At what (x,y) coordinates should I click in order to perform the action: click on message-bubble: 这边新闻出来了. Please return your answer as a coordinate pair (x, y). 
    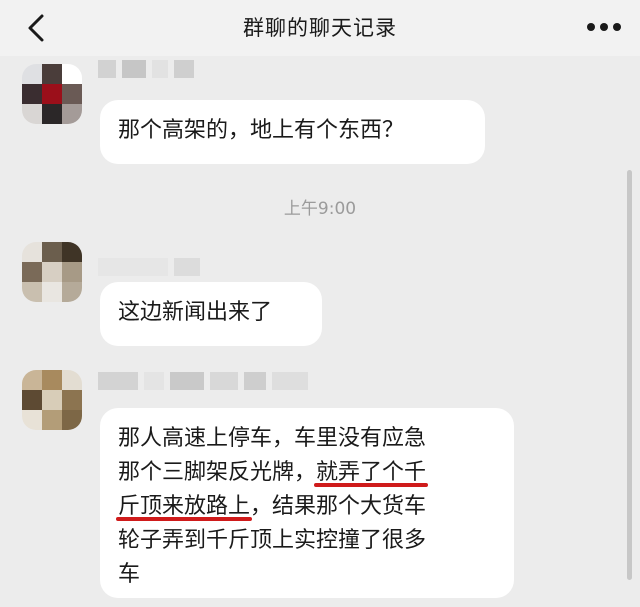
    Looking at the image, I should click on (211, 314).